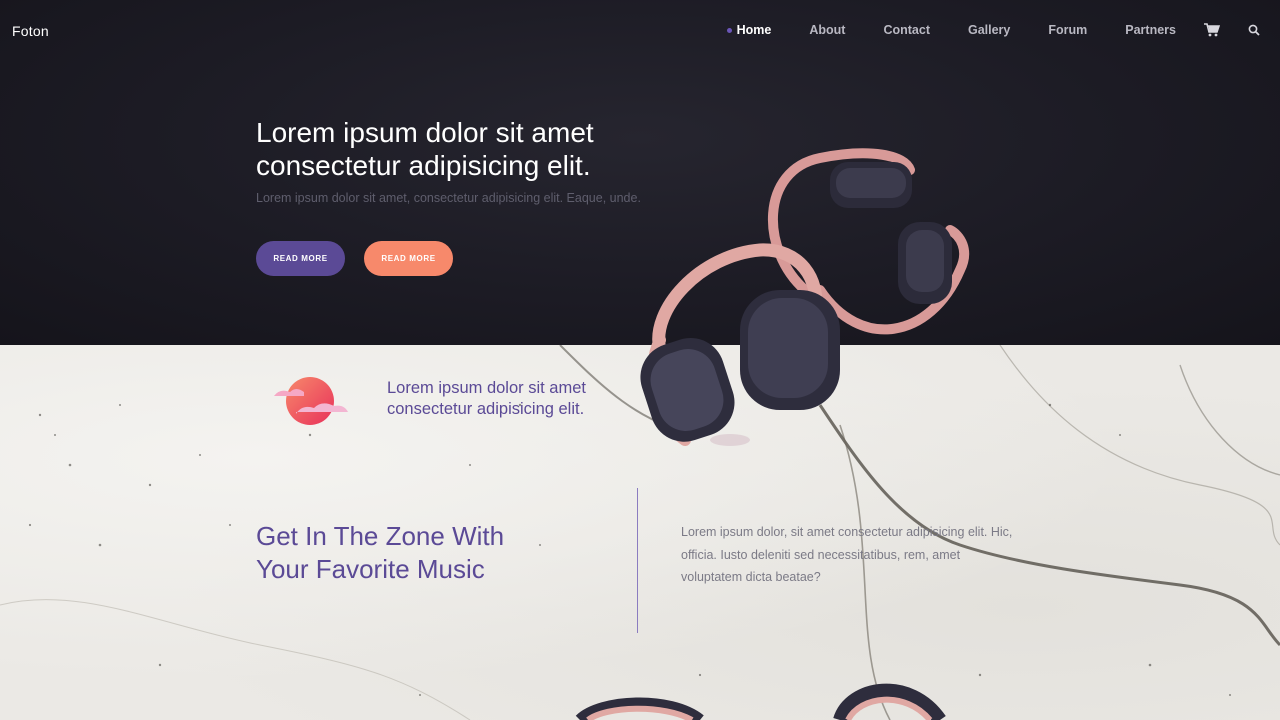 The width and height of the screenshot is (1280, 720). Describe the element at coordinates (1150, 30) in the screenshot. I see `nav-item-partners: Partners` at that location.